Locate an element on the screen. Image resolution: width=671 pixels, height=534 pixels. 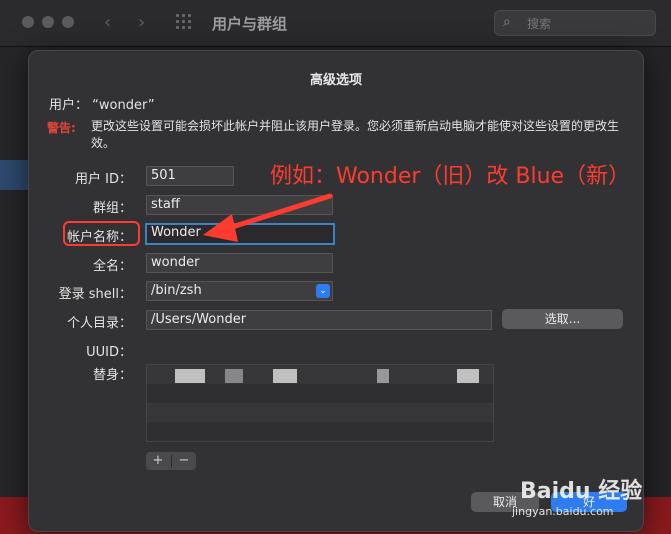
watermark-brand: Baidu 经验 is located at coordinates (581, 491).